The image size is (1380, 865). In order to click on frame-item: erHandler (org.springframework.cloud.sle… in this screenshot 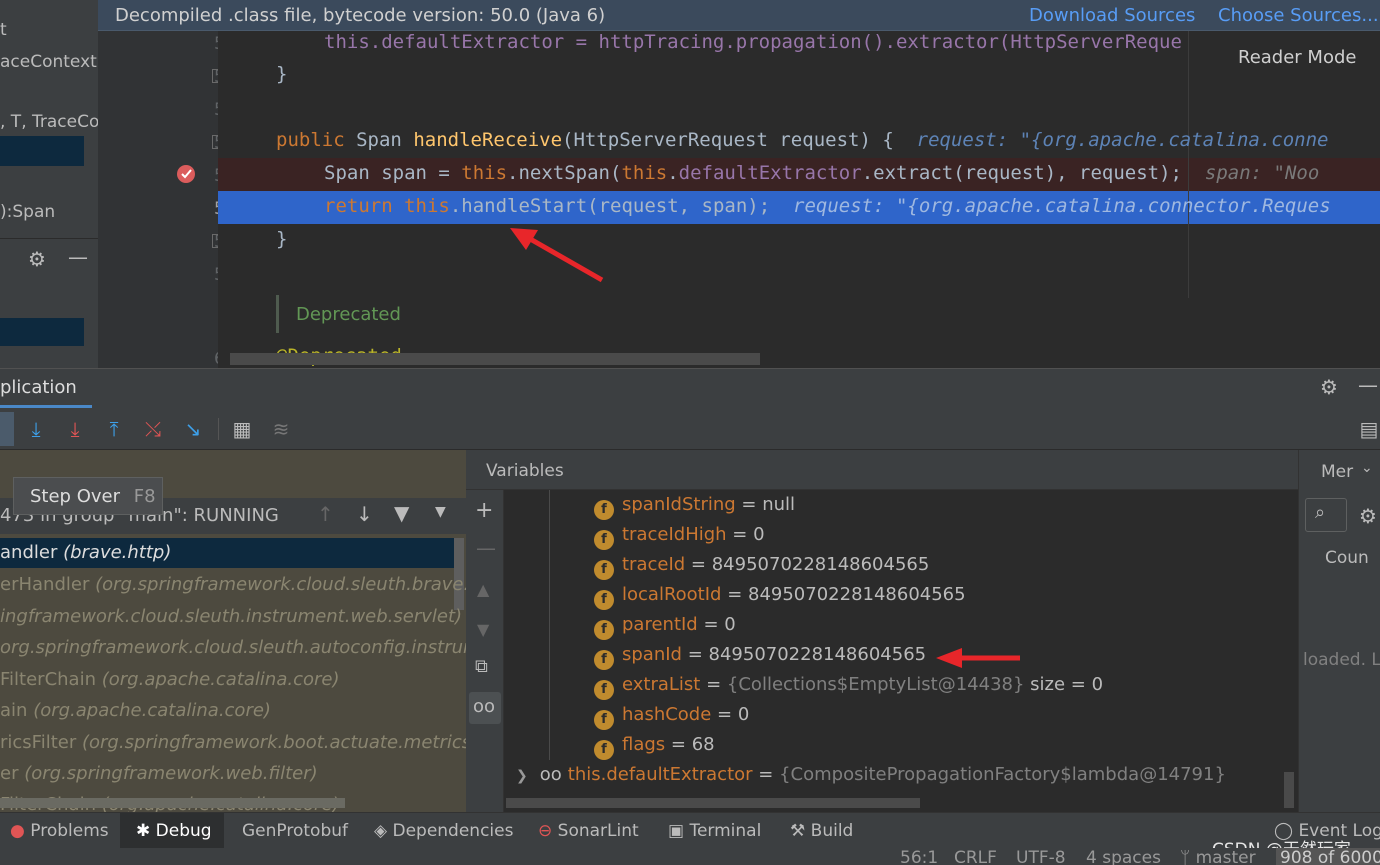, I will do `click(233, 584)`.